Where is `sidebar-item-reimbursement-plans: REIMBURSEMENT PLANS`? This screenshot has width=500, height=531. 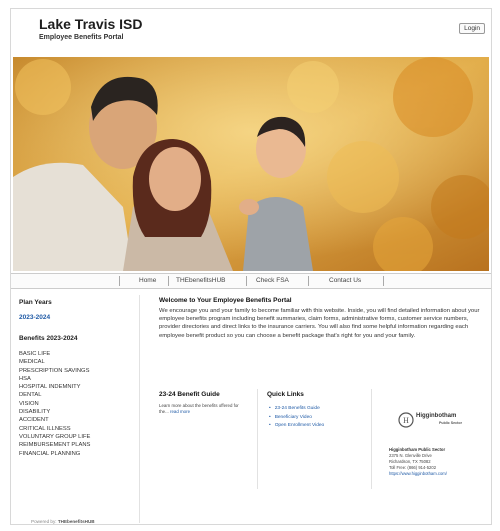 sidebar-item-reimbursement-plans: REIMBURSEMENT PLANS is located at coordinates (79, 445).